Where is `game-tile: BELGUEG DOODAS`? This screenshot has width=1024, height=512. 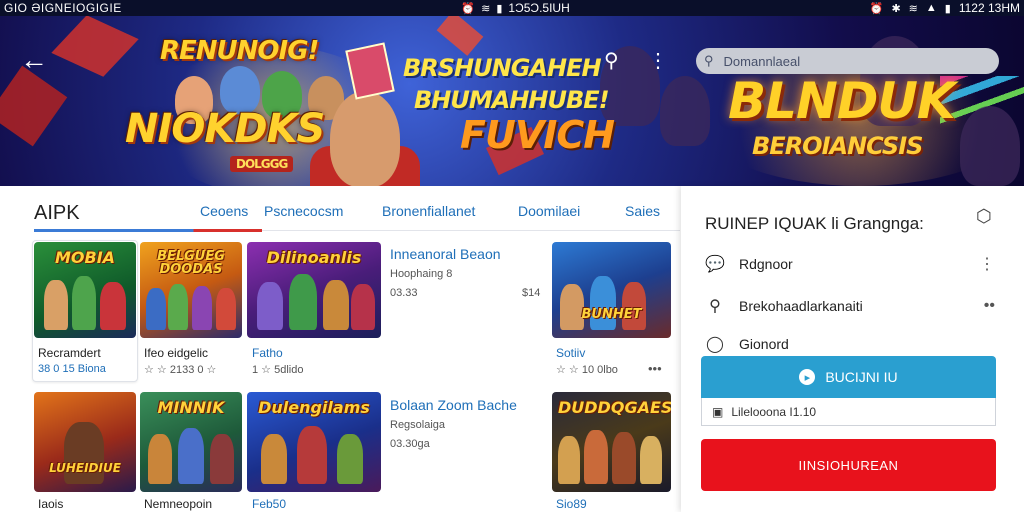
game-tile: BELGUEG DOODAS is located at coordinates (191, 290).